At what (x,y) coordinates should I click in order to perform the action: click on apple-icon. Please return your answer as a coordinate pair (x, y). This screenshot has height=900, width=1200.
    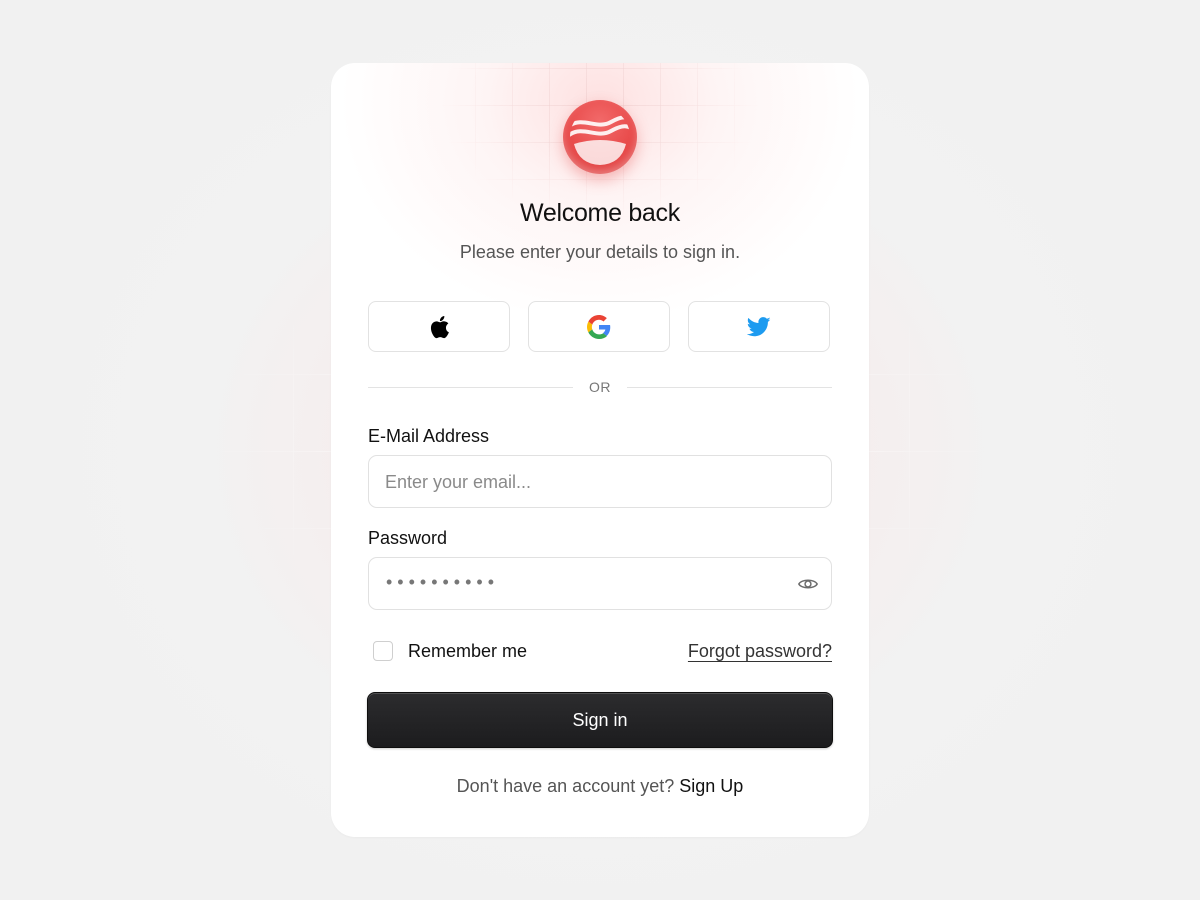
    Looking at the image, I should click on (439, 326).